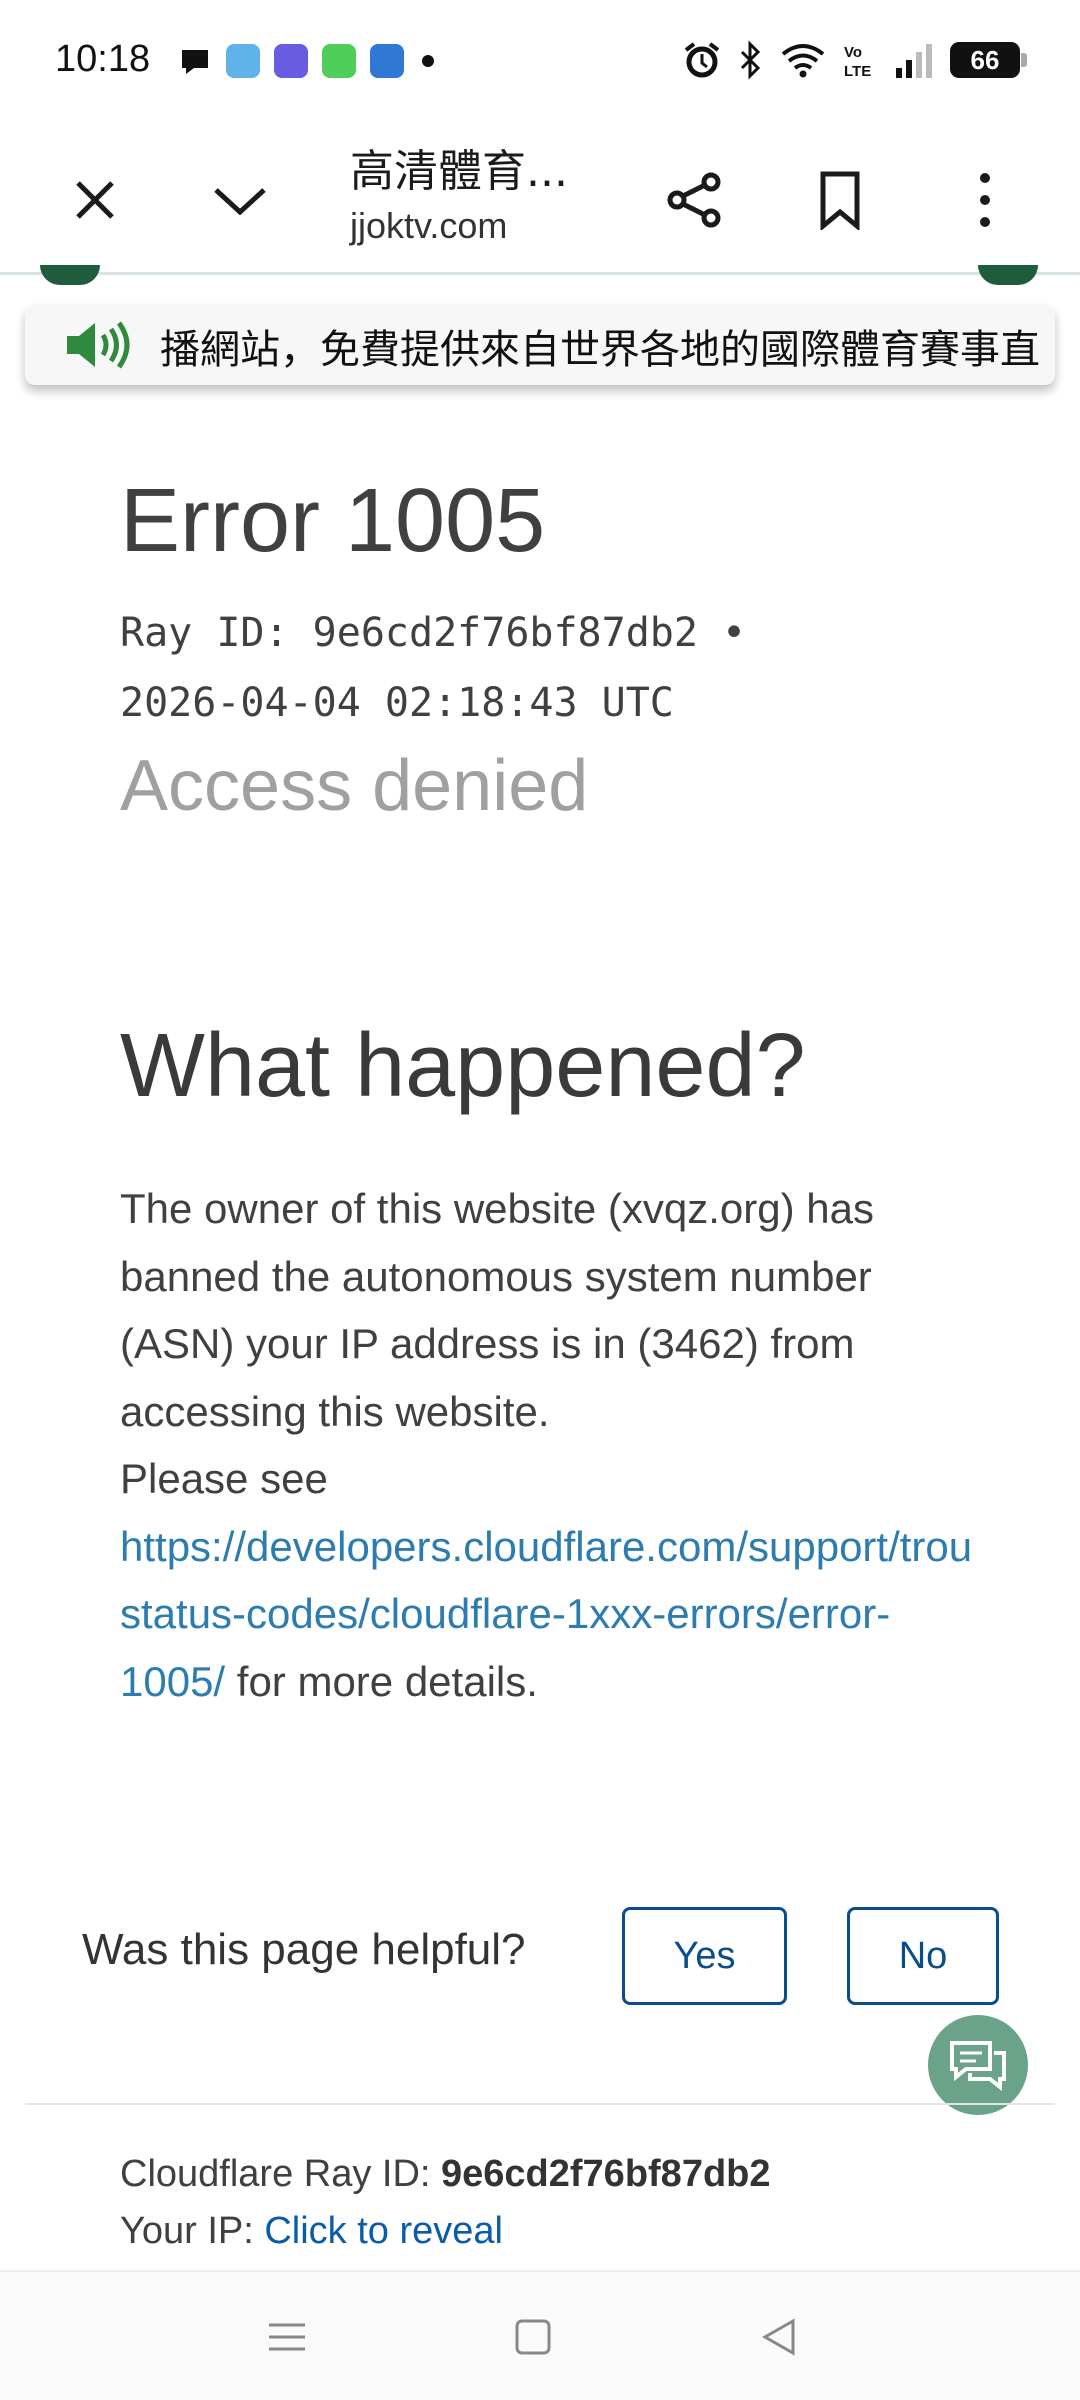  I want to click on more-vert-icon, so click(985, 200).